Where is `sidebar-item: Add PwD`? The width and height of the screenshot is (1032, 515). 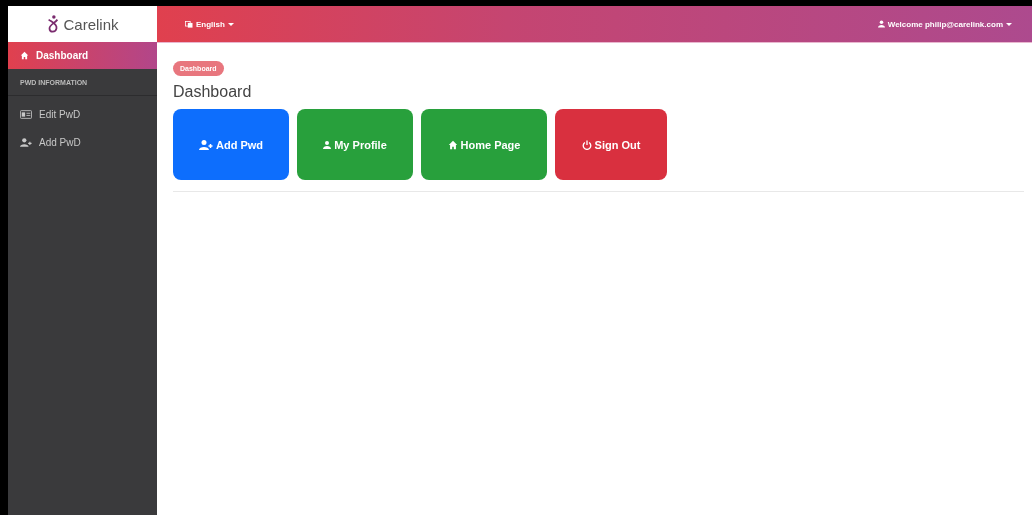 sidebar-item: Add PwD is located at coordinates (82, 142).